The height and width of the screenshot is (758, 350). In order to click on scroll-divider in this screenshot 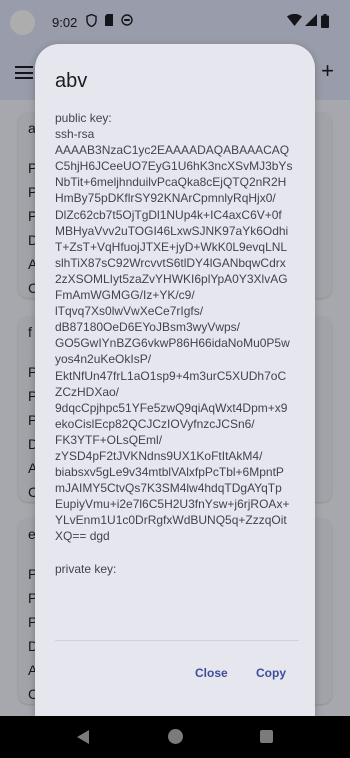, I will do `click(177, 635)`.